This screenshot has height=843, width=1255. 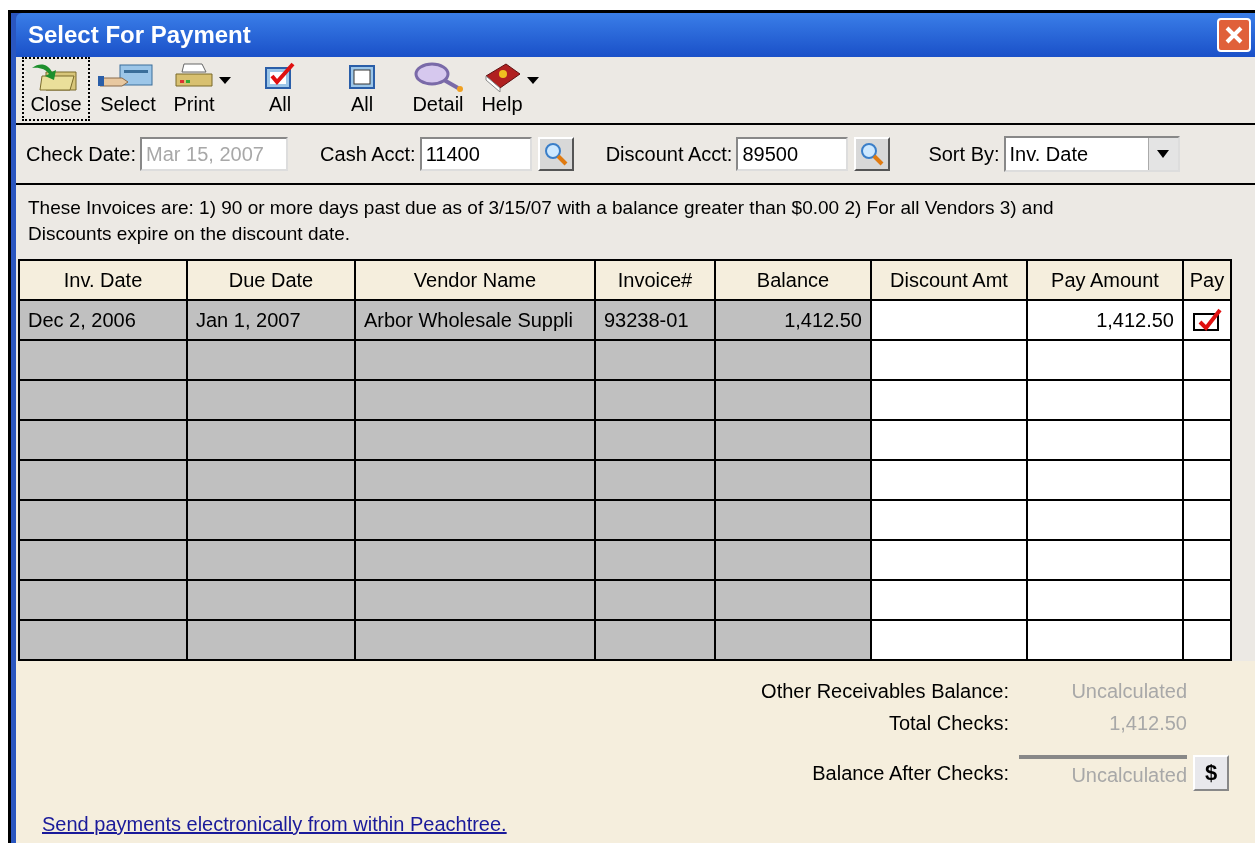 What do you see at coordinates (476, 321) in the screenshot?
I see `table-cell: Arbor Wholesale Suppli` at bounding box center [476, 321].